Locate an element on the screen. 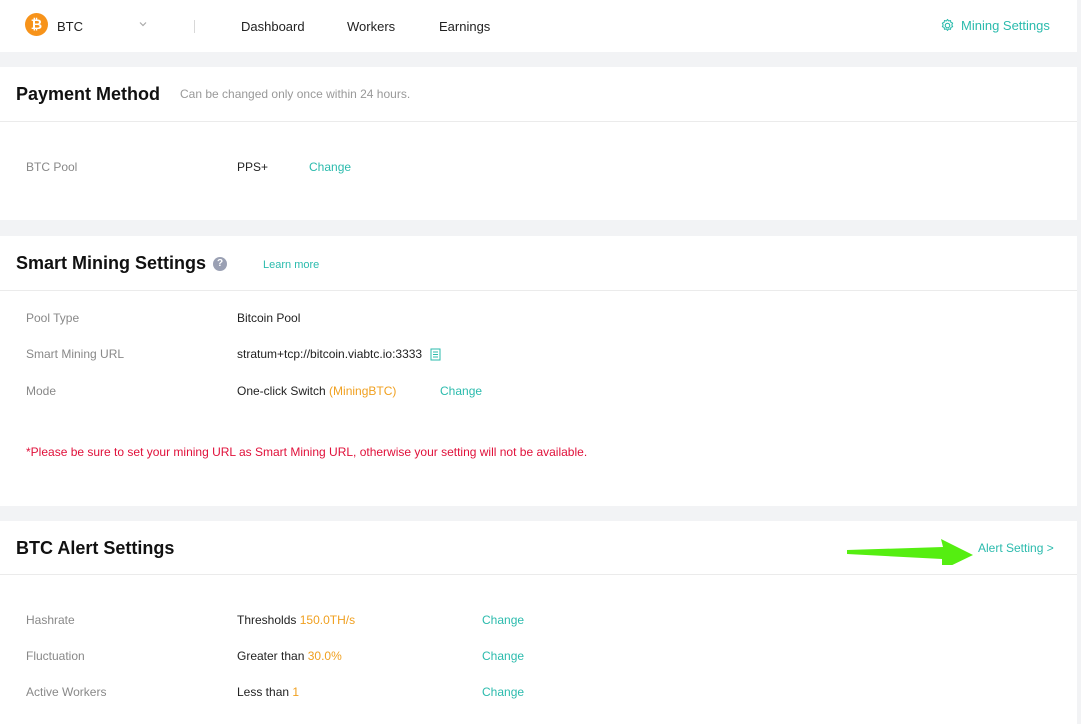 This screenshot has width=1081, height=724. btc-pool-value: PPS+ is located at coordinates (253, 167).